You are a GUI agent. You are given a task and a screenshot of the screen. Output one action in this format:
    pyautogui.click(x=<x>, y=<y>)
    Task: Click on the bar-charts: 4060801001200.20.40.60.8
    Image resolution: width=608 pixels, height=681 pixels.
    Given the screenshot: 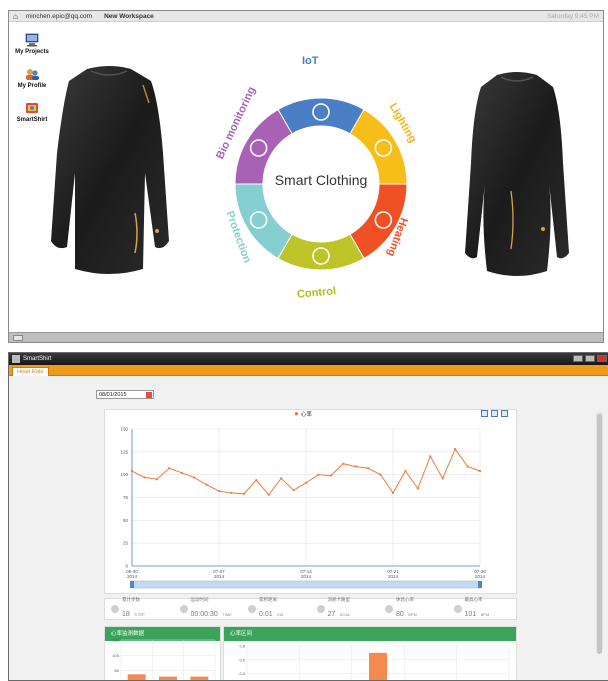 What is the action you would take?
    pyautogui.click(x=311, y=659)
    